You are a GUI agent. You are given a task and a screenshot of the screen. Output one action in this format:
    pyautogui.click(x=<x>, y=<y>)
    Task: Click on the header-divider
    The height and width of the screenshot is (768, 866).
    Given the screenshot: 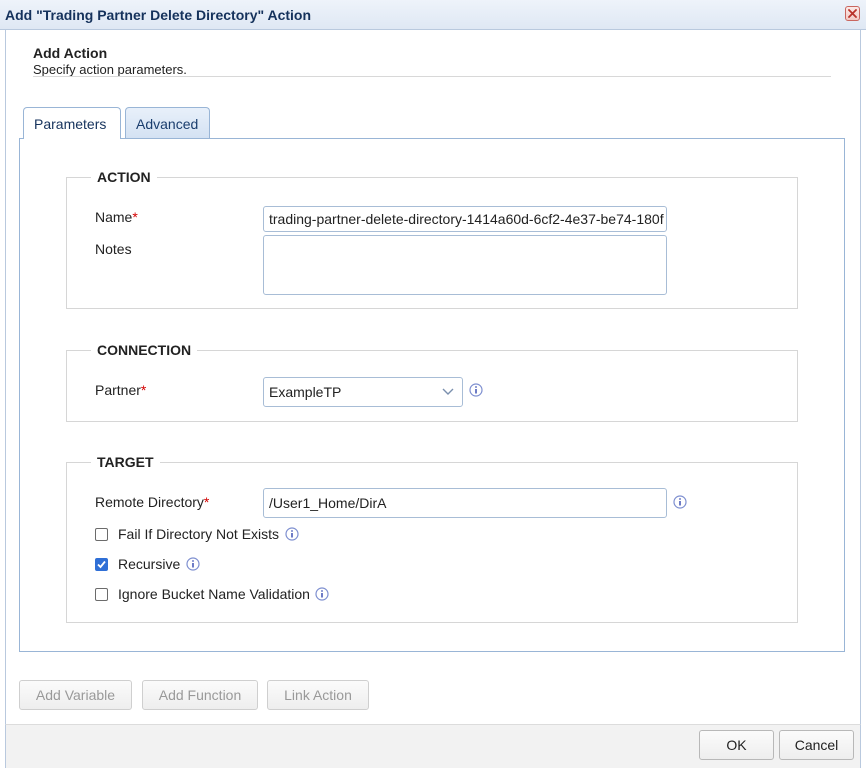 What is the action you would take?
    pyautogui.click(x=432, y=76)
    